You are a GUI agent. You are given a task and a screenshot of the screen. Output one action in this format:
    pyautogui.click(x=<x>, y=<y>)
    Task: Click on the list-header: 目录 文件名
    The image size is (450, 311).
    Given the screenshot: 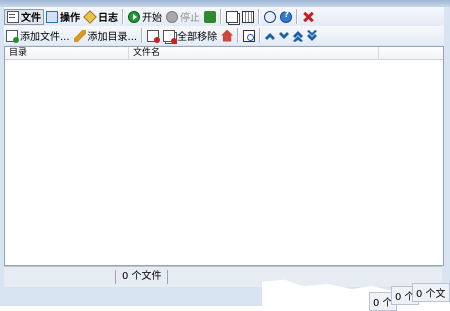 What is the action you would take?
    pyautogui.click(x=224, y=53)
    